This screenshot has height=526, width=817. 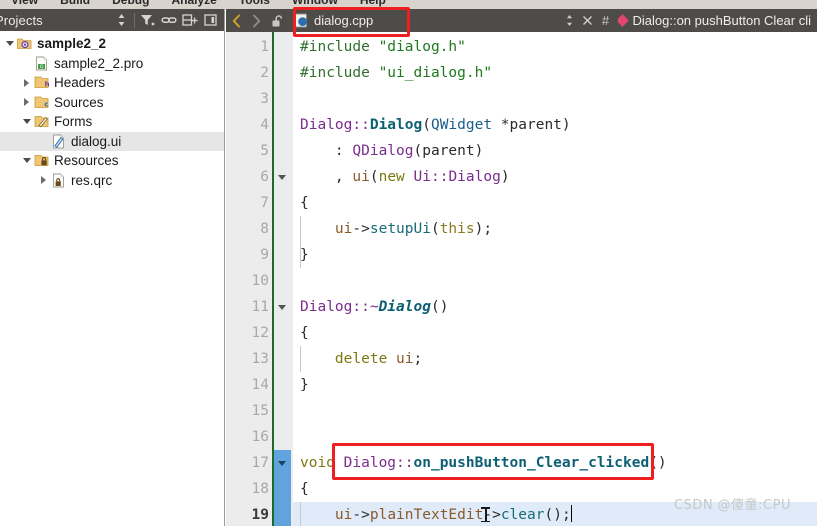 What do you see at coordinates (521, 99) in the screenshot?
I see `code-line: 3` at bounding box center [521, 99].